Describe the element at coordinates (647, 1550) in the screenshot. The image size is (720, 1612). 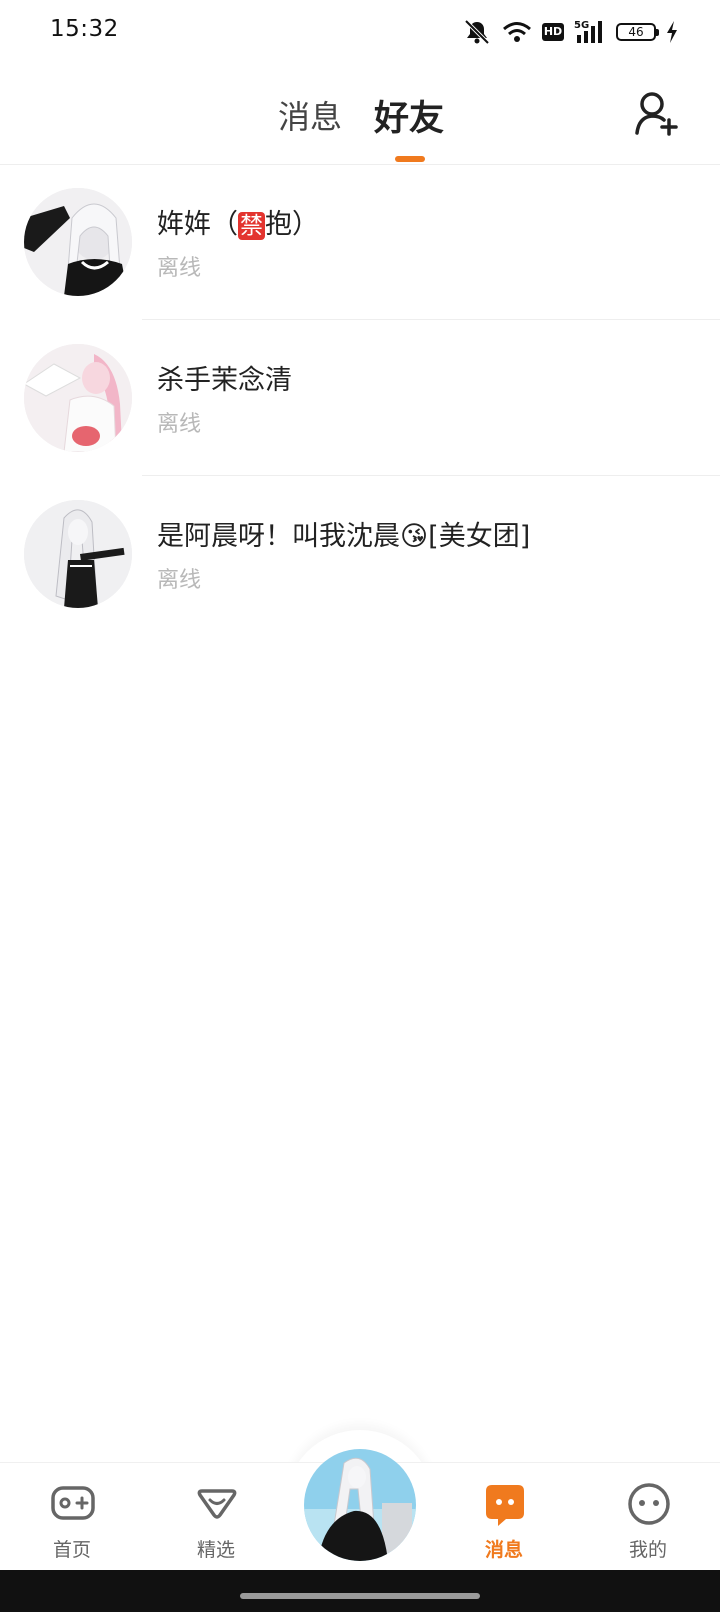
I see `nav-profile-label: 我的` at that location.